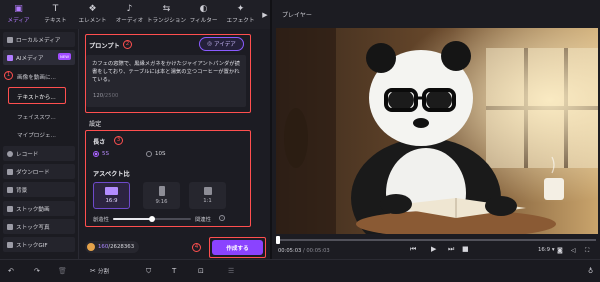  I want to click on tab-filter: ◐ フィルター, so click(203, 14).